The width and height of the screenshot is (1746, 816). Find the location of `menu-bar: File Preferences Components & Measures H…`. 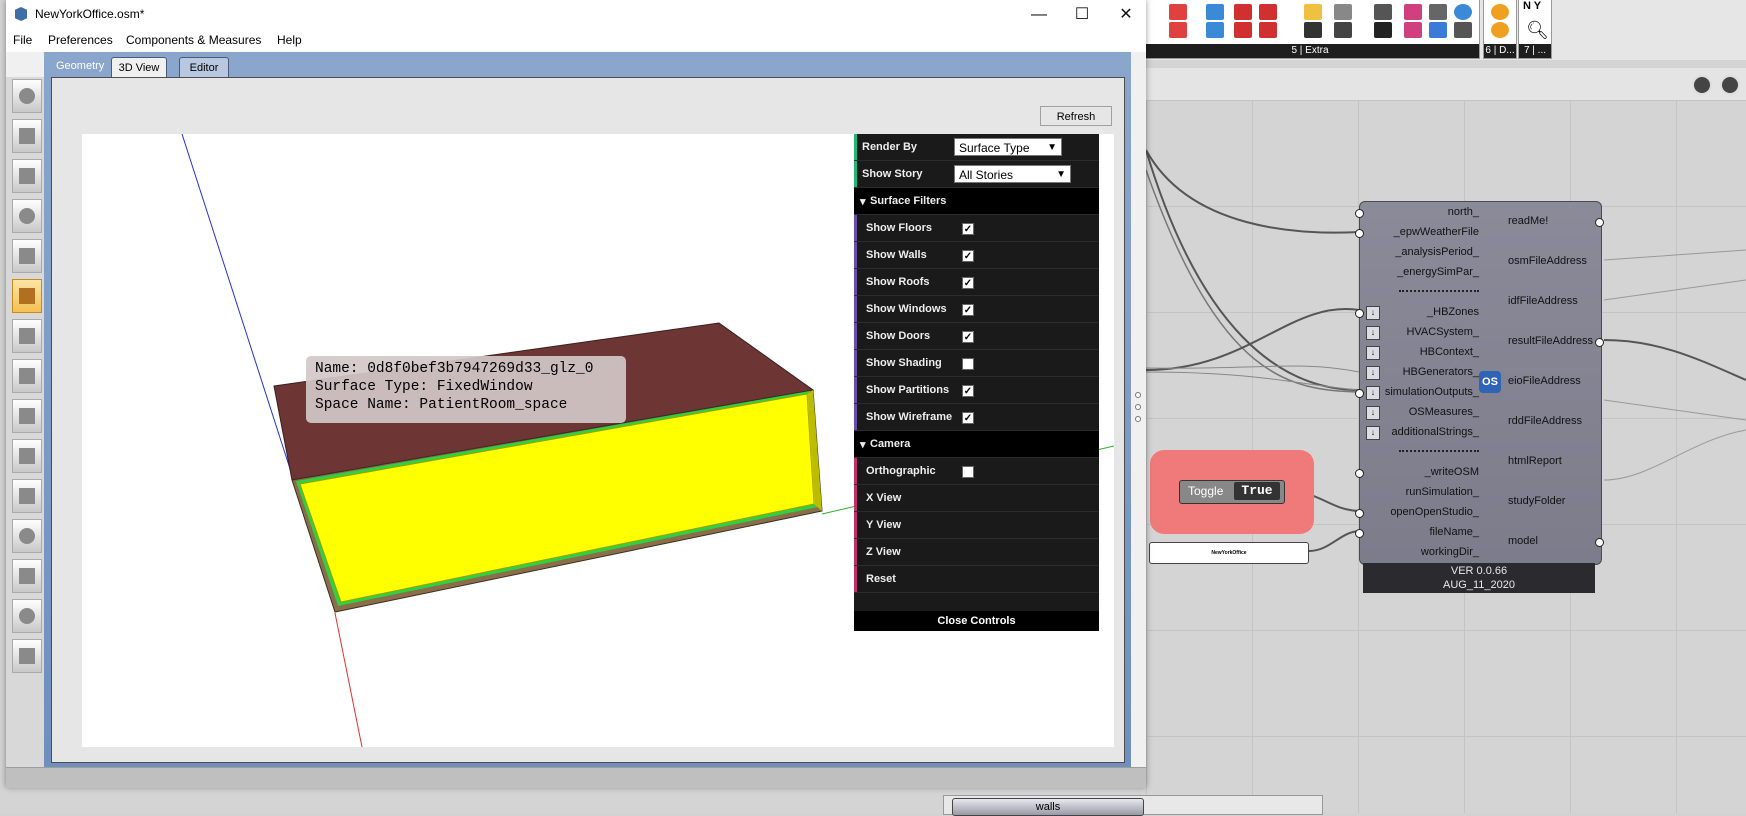

menu-bar: File Preferences Components & Measures H… is located at coordinates (576, 40).